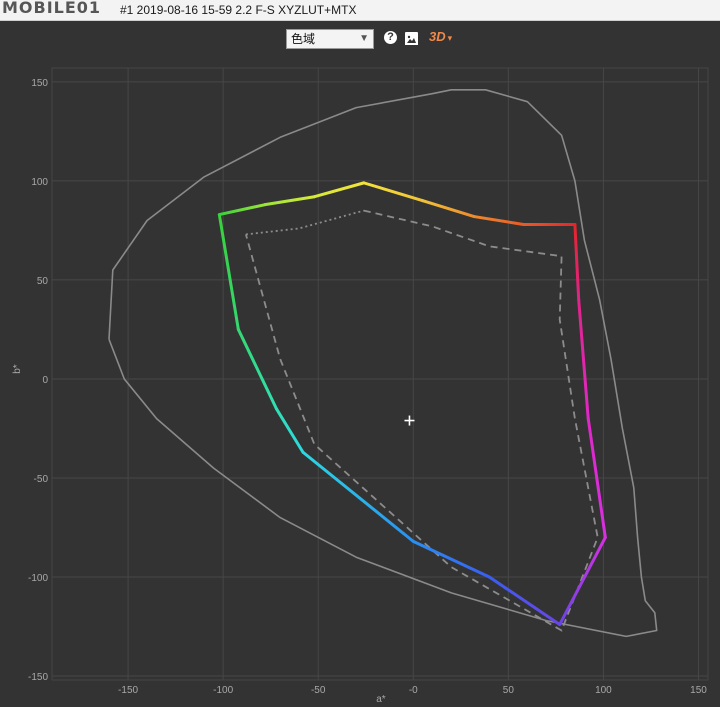  What do you see at coordinates (305, 222) in the screenshot?
I see `target-gamut-dotted` at bounding box center [305, 222].